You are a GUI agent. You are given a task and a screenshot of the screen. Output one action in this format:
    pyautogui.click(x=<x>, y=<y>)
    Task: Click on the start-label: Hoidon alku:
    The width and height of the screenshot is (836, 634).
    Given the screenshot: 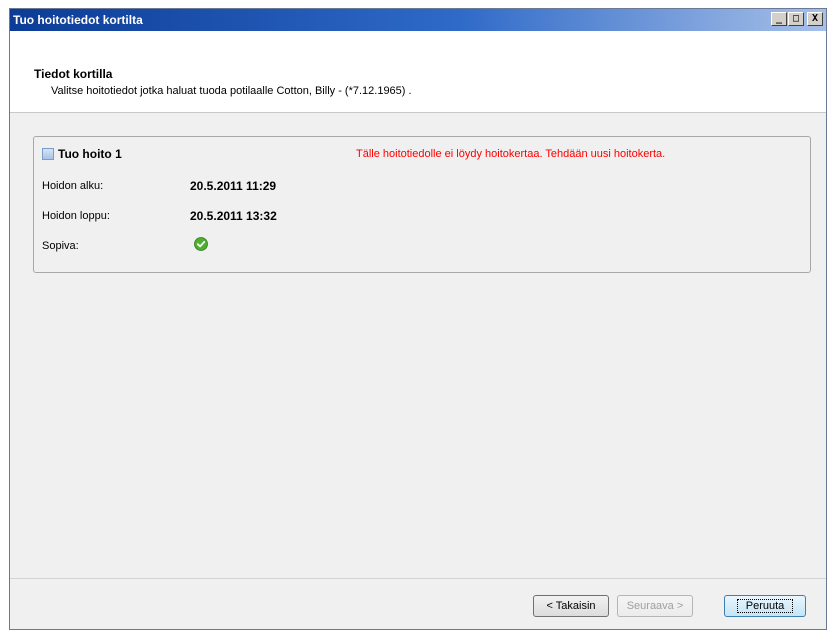 What is the action you would take?
    pyautogui.click(x=73, y=186)
    